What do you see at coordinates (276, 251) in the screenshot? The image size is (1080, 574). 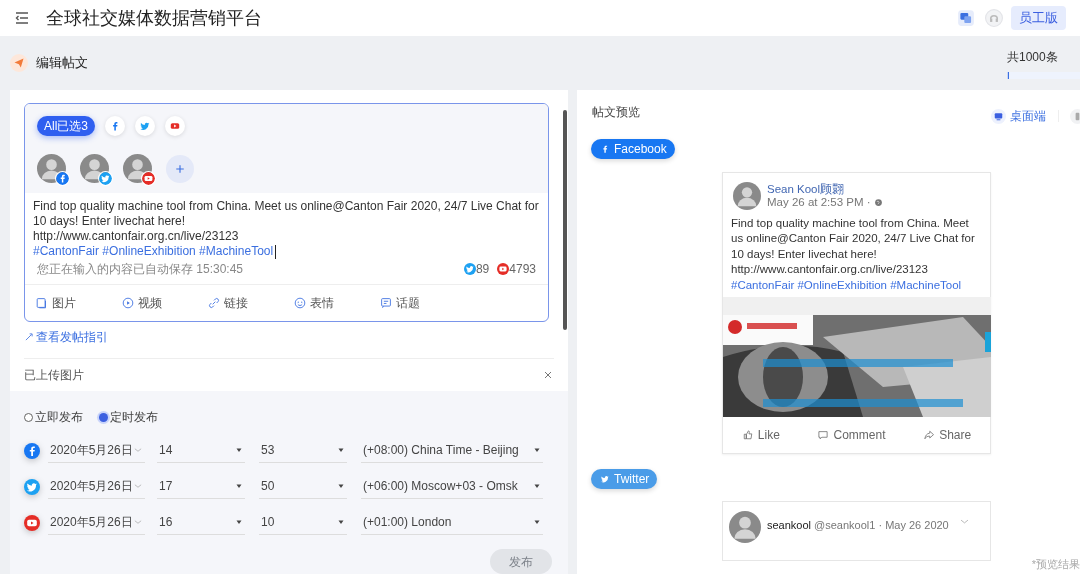 I see `text-cursor` at bounding box center [276, 251].